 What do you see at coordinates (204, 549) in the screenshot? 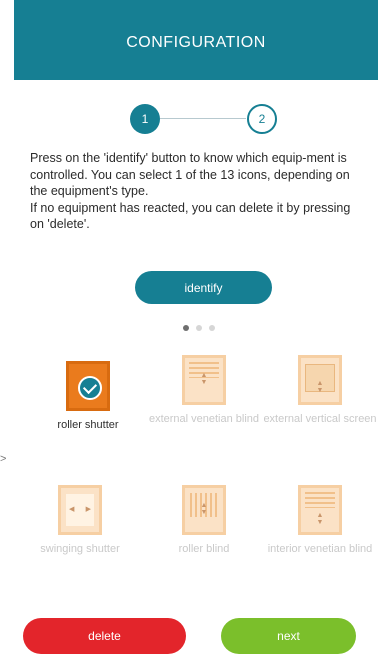
I see `equipment-label: roller blind` at bounding box center [204, 549].